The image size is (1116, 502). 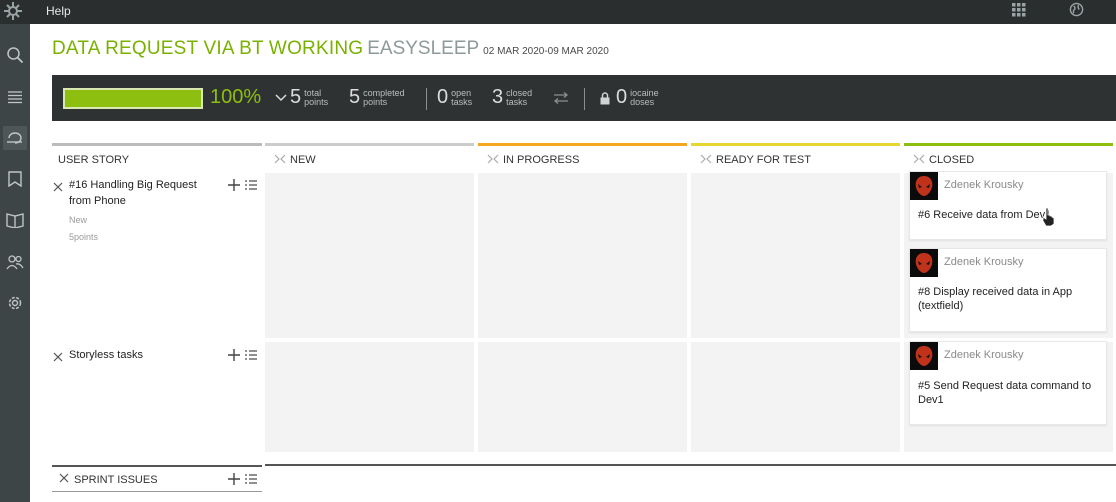 What do you see at coordinates (296, 97) in the screenshot?
I see `total-points-value: 5` at bounding box center [296, 97].